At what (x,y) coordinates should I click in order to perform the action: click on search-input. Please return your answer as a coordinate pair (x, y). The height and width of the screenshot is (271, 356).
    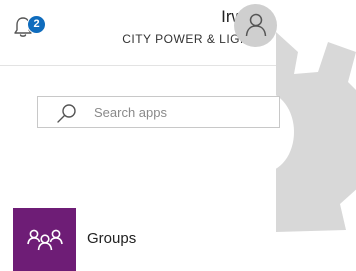
    Looking at the image, I should click on (184, 112).